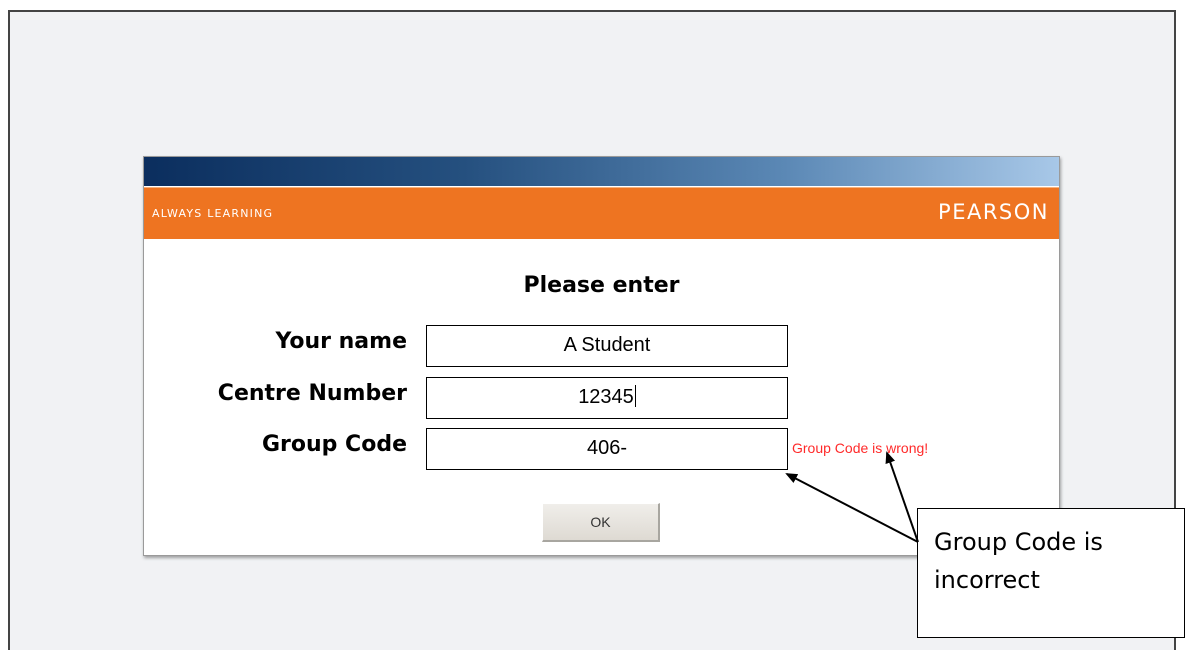 Image resolution: width=1186 pixels, height=650 pixels. What do you see at coordinates (213, 213) in the screenshot?
I see `tagline: ALWAYS LEARNING` at bounding box center [213, 213].